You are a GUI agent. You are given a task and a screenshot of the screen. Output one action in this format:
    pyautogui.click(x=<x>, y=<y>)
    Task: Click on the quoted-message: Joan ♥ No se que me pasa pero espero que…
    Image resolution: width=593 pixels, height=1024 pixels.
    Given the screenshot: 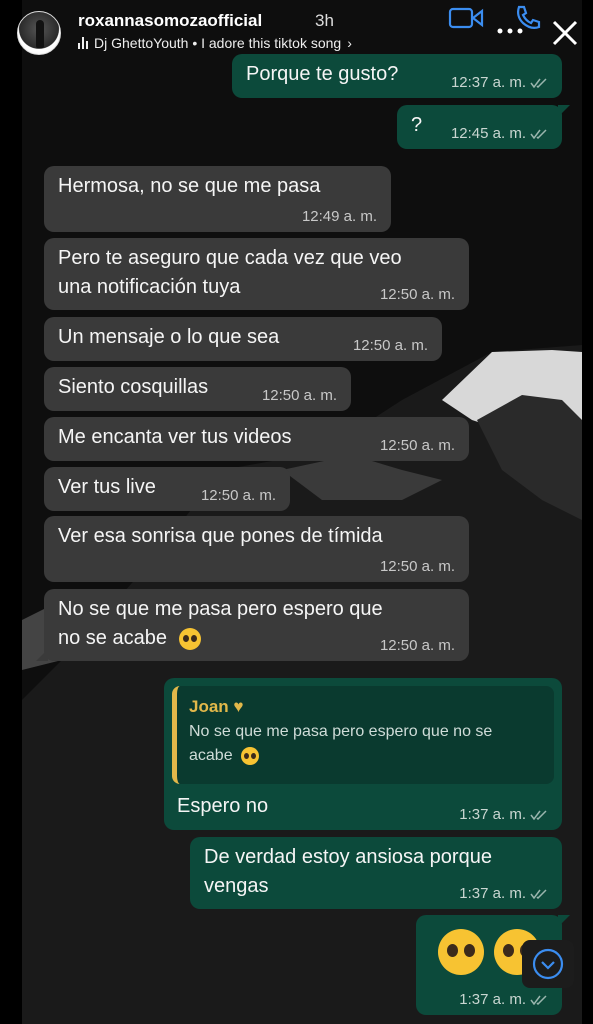 What is the action you would take?
    pyautogui.click(x=363, y=735)
    